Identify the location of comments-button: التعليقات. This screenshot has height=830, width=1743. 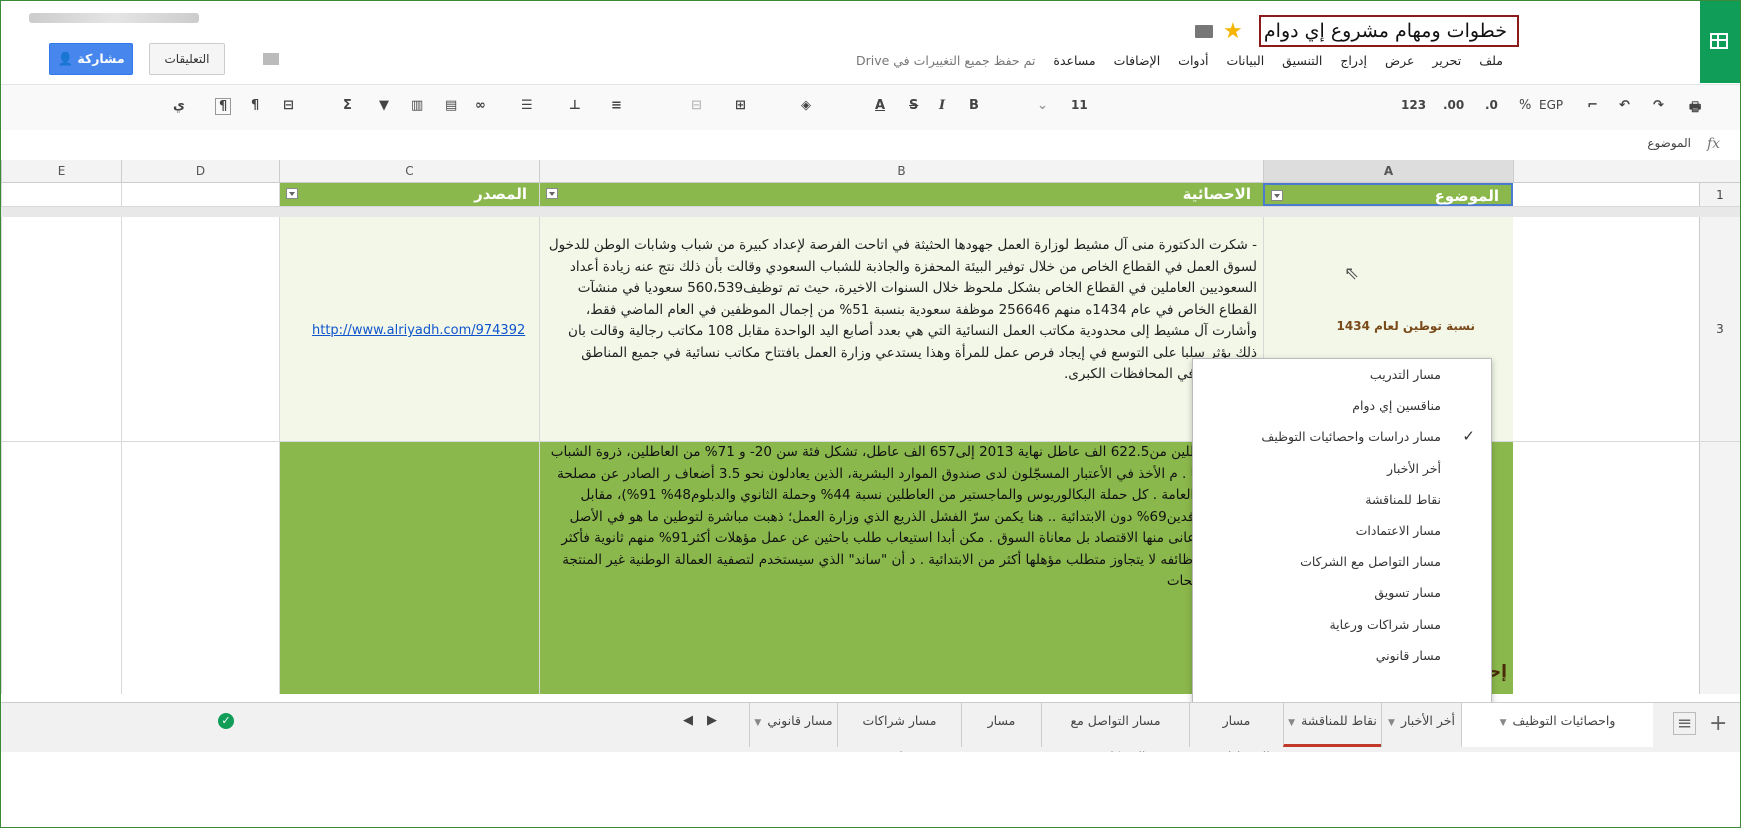
(187, 59).